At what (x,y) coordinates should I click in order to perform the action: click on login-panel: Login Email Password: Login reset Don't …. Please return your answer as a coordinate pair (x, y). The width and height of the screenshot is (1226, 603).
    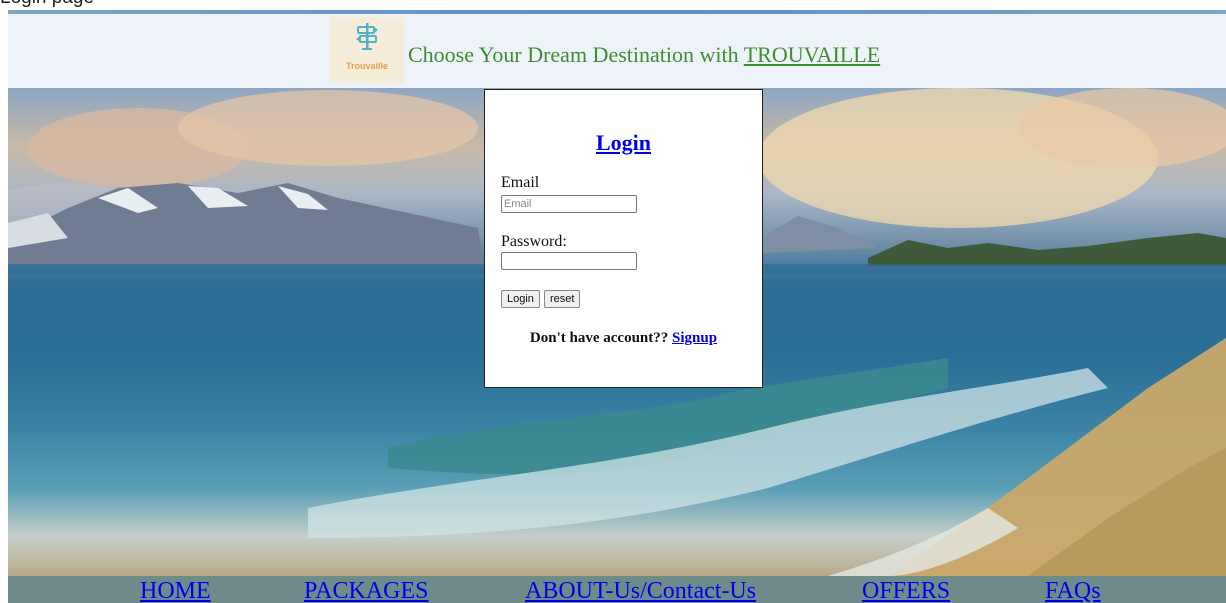
    Looking at the image, I should click on (623, 238).